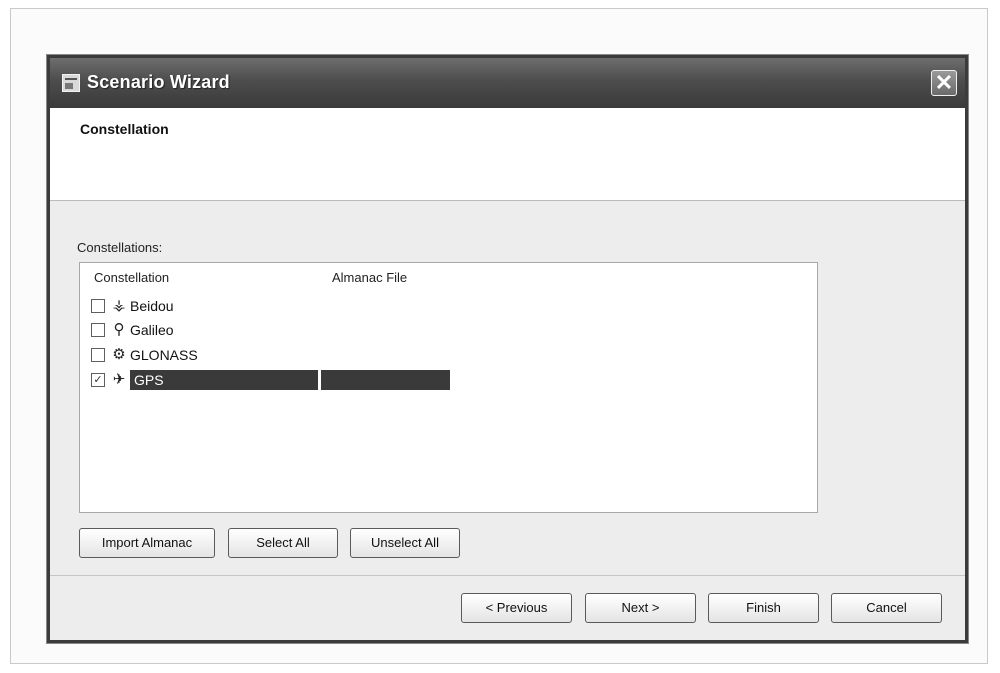 The width and height of the screenshot is (1000, 673). I want to click on footer-divider, so click(507, 575).